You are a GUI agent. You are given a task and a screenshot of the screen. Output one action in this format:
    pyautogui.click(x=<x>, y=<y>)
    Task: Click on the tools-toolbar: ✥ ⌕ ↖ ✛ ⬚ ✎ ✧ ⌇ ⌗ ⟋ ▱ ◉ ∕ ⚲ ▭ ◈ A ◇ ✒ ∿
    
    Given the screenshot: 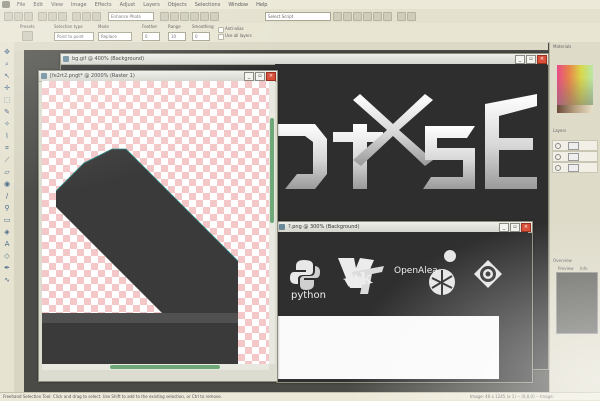 What is the action you would take?
    pyautogui.click(x=7, y=217)
    